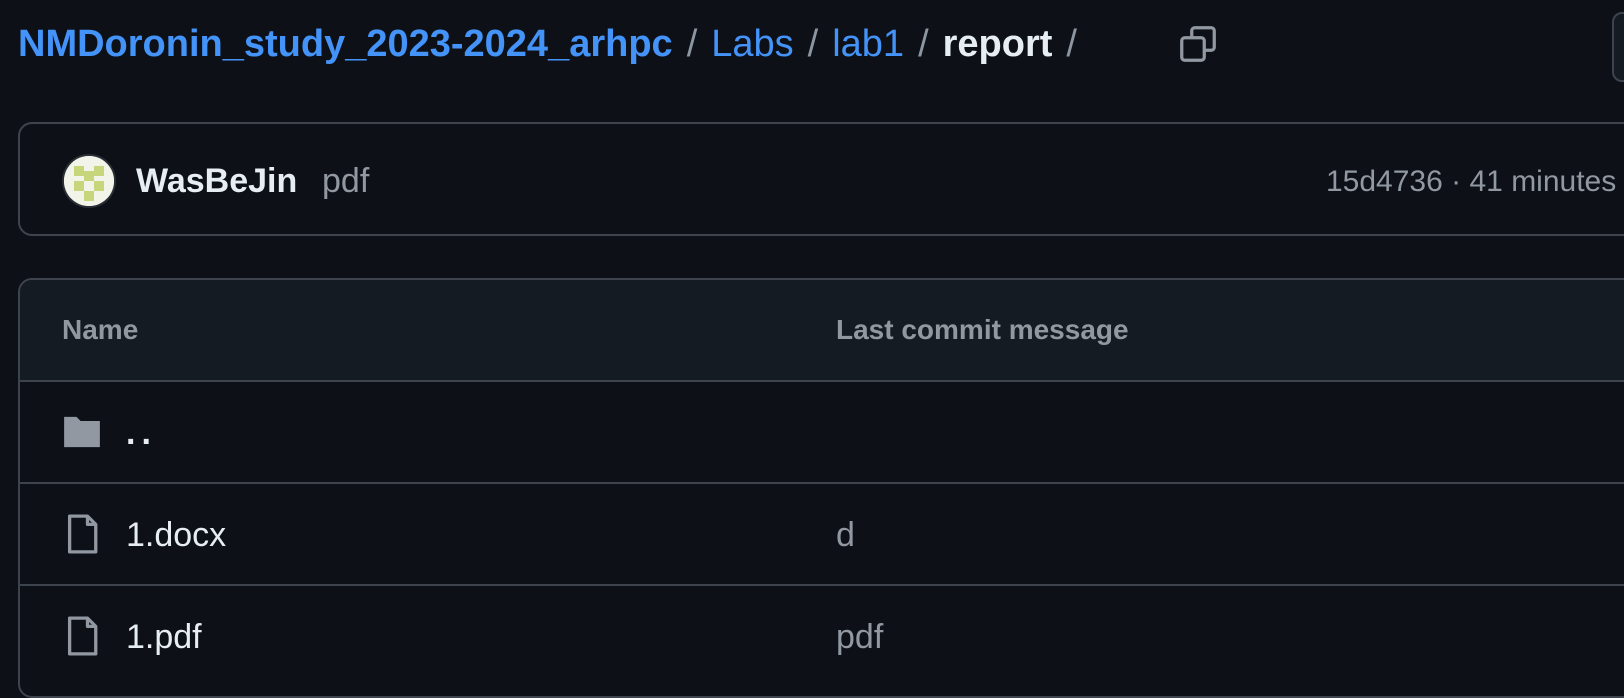 Image resolution: width=1624 pixels, height=698 pixels. I want to click on identicon-icon, so click(89, 181).